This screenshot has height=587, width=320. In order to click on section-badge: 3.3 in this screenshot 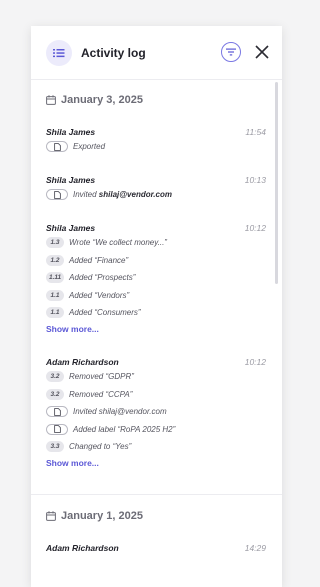, I will do `click(55, 447)`.